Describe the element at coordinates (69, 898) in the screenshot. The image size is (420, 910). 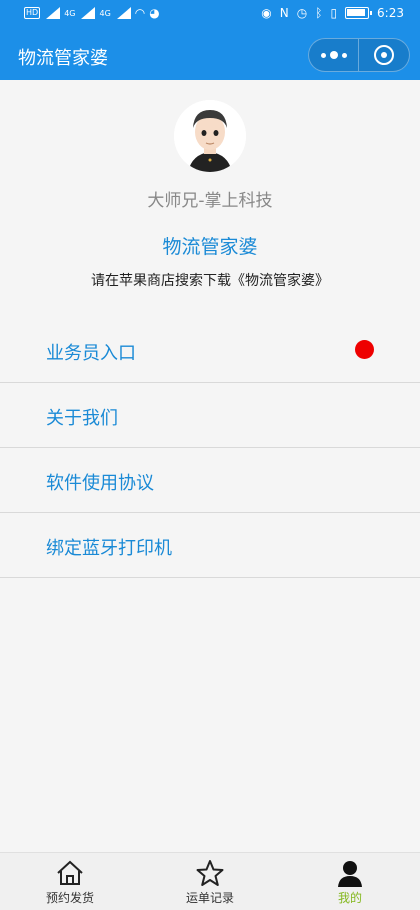
I see `tab-label: 预约发货` at that location.